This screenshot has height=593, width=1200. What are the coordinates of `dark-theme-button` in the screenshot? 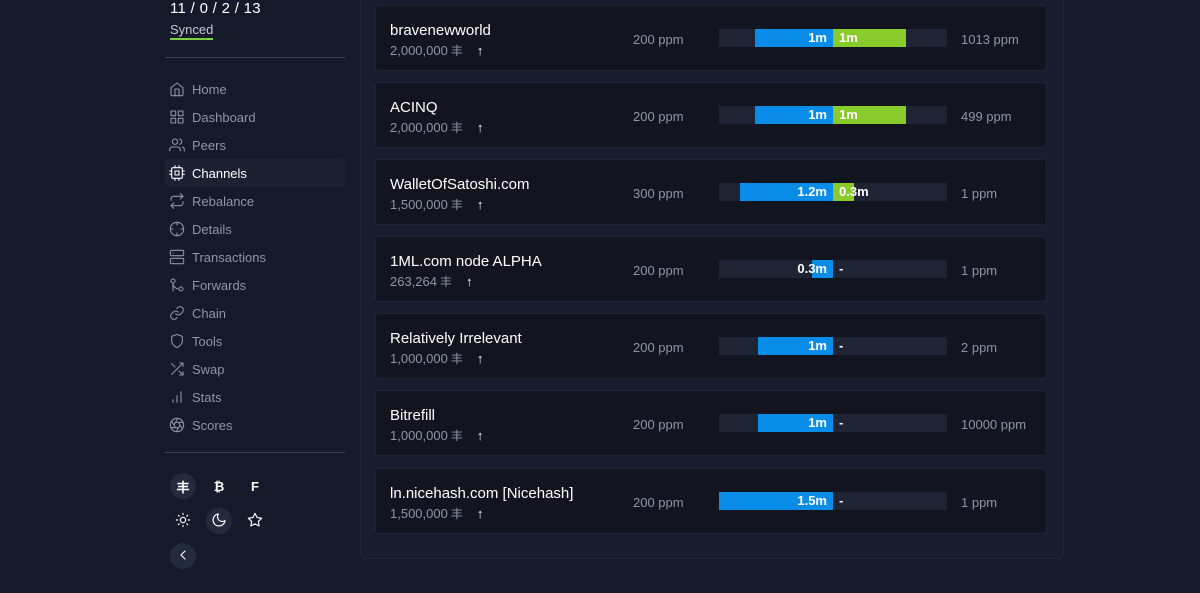 It's located at (219, 521).